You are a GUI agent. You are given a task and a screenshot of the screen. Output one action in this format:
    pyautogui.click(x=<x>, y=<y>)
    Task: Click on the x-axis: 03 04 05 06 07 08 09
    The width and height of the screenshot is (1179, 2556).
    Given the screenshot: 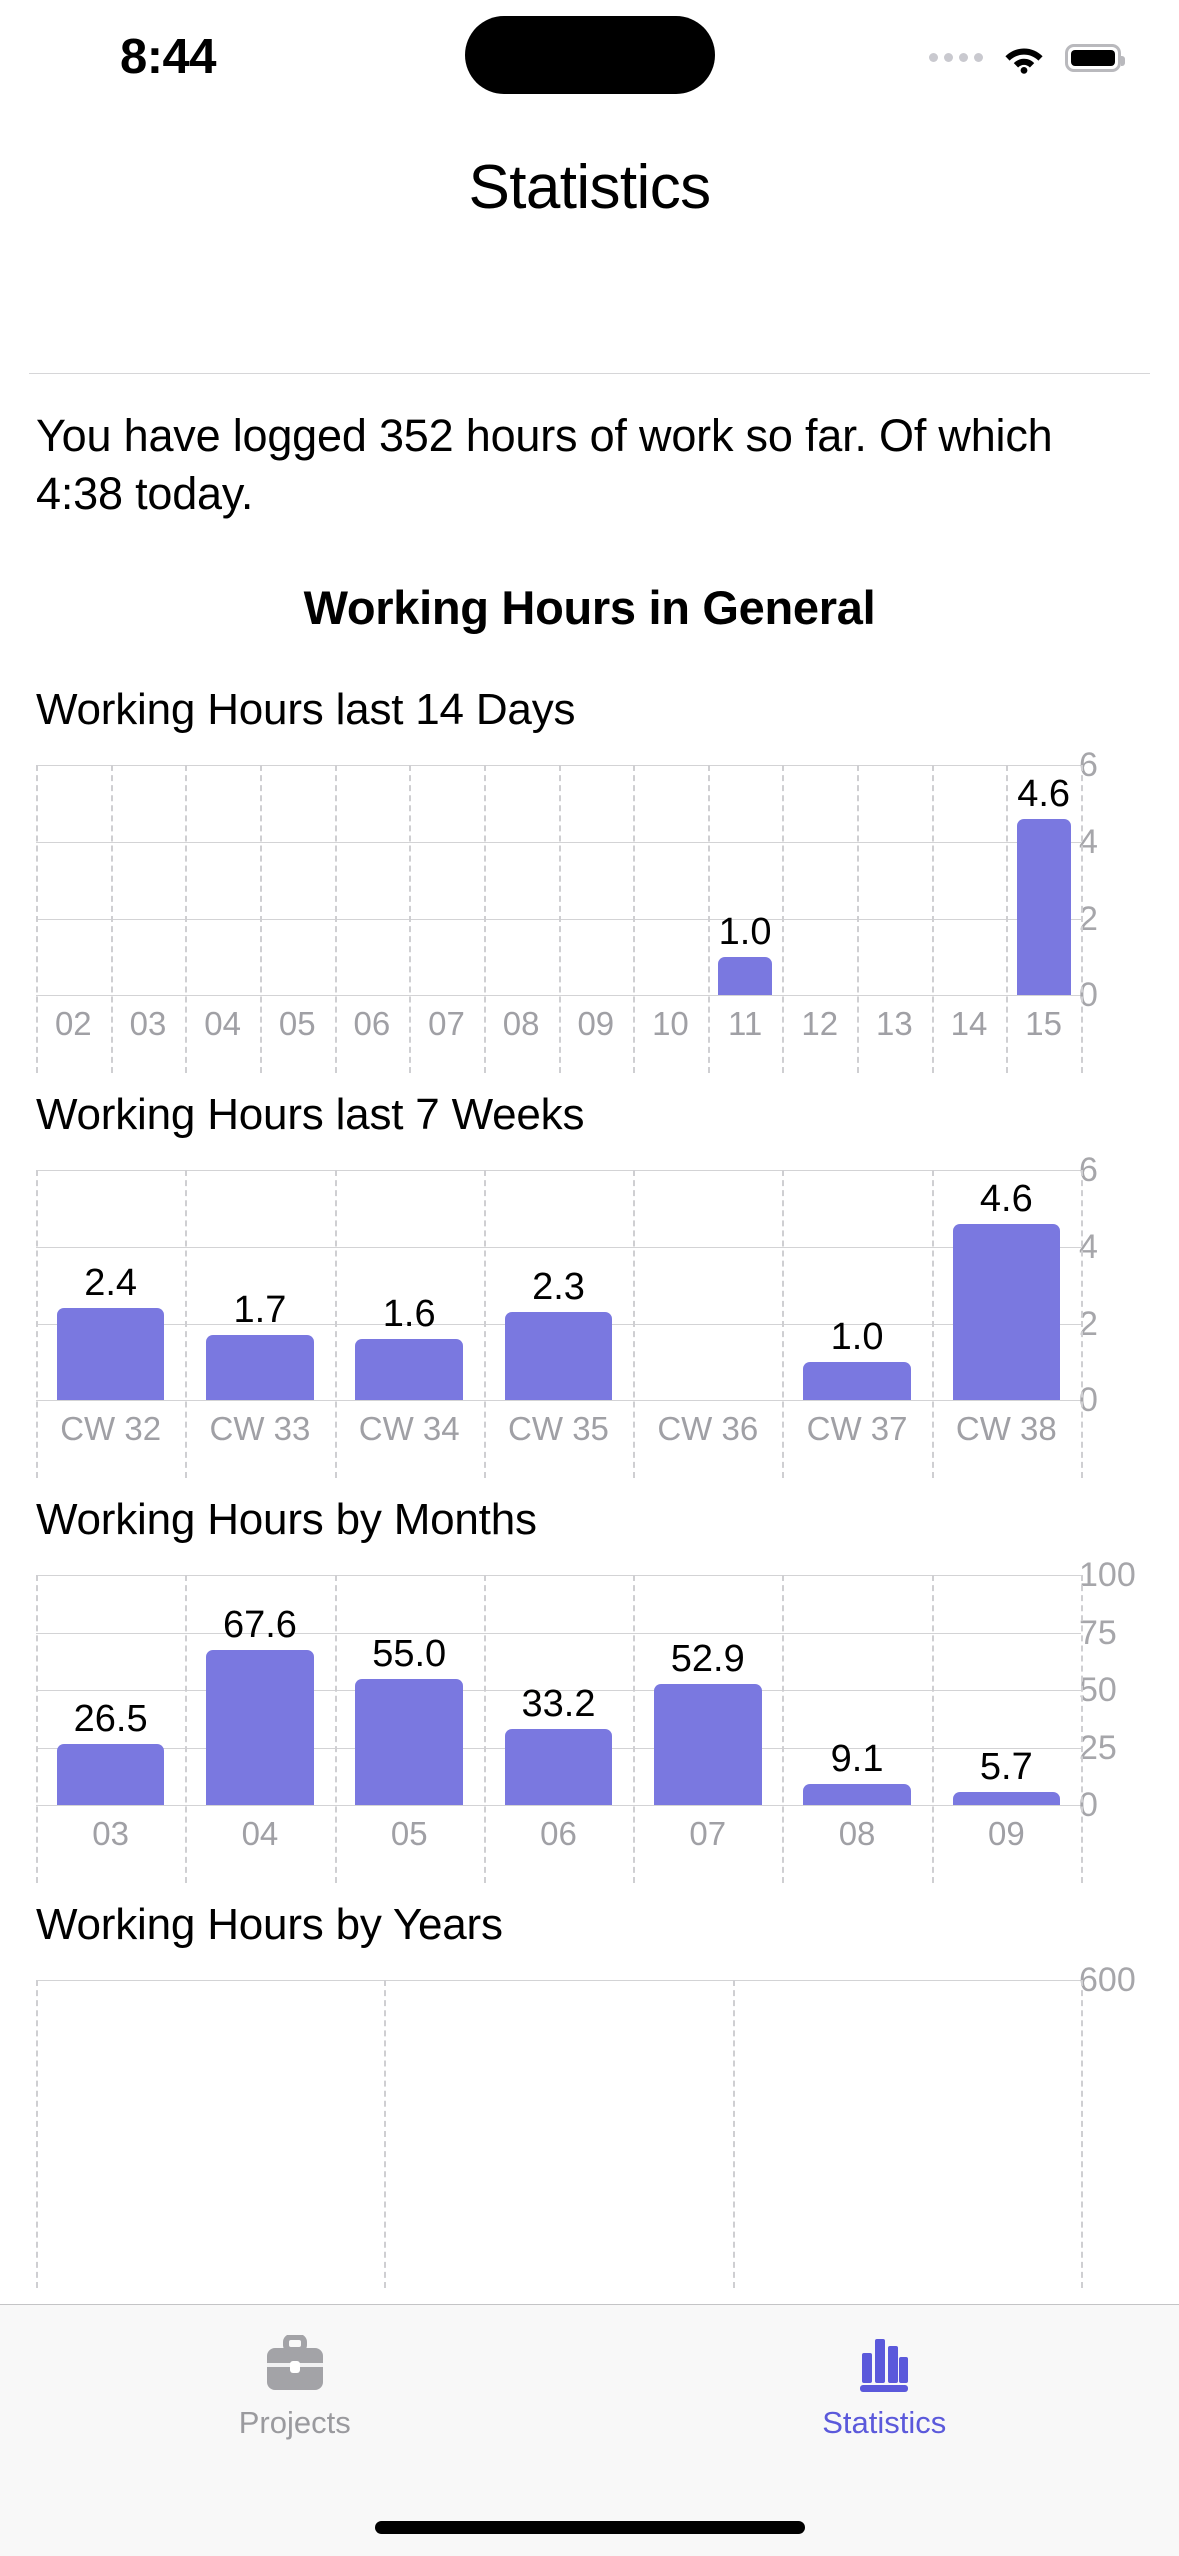 What is the action you would take?
    pyautogui.click(x=558, y=1827)
    